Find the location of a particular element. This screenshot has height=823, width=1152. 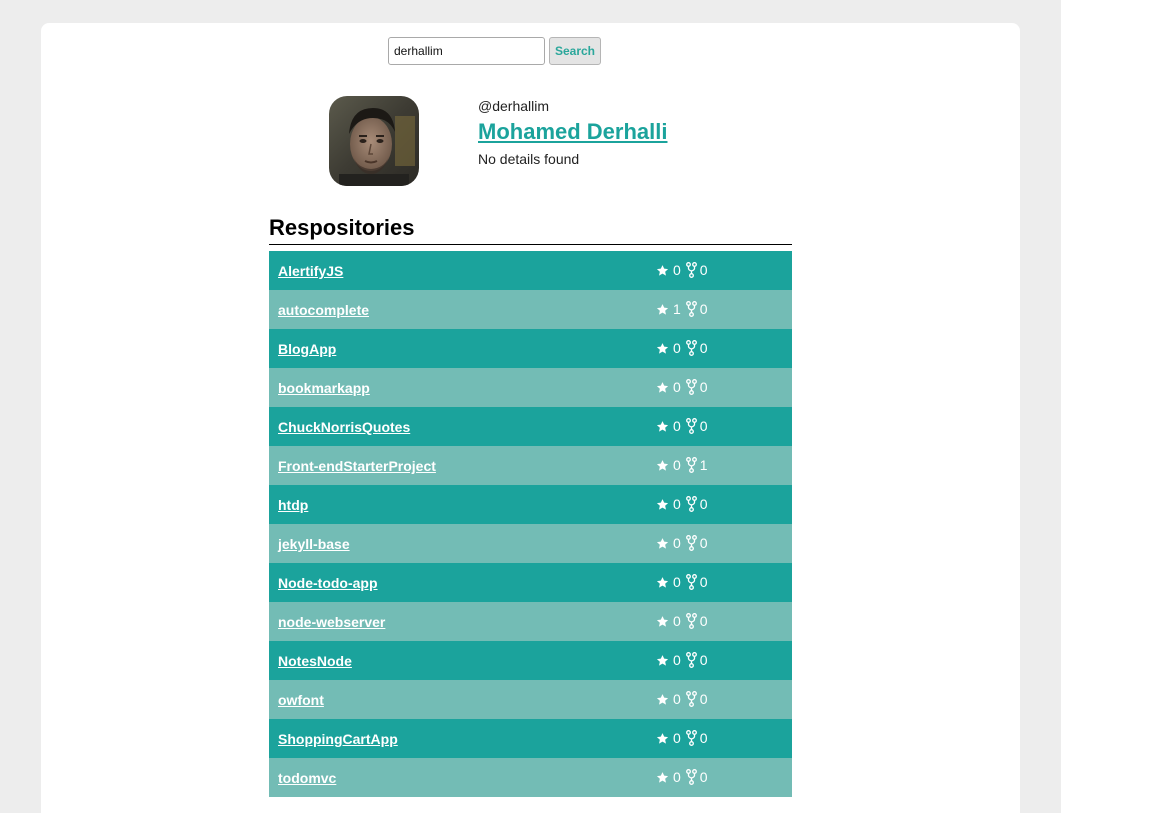

search-input is located at coordinates (466, 51).